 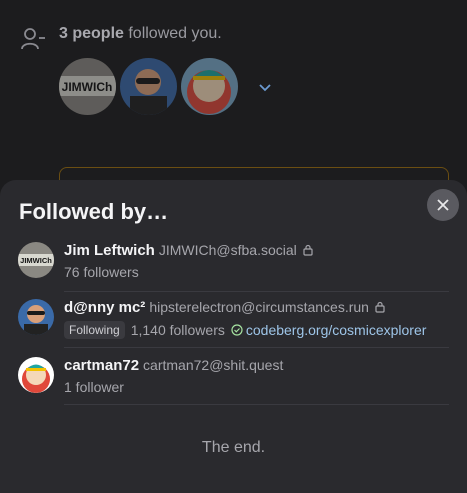 What do you see at coordinates (94, 330) in the screenshot?
I see `following-badge: Following` at bounding box center [94, 330].